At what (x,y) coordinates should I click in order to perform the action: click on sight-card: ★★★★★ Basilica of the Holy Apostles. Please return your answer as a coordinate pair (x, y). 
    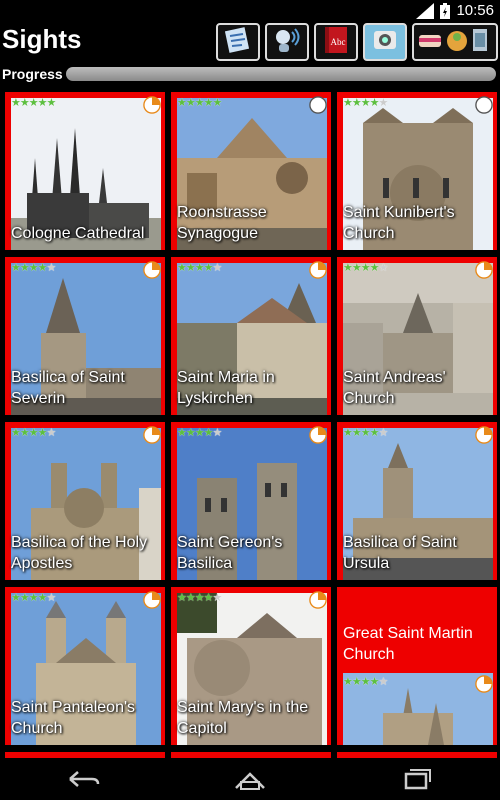
    Looking at the image, I should click on (85, 501).